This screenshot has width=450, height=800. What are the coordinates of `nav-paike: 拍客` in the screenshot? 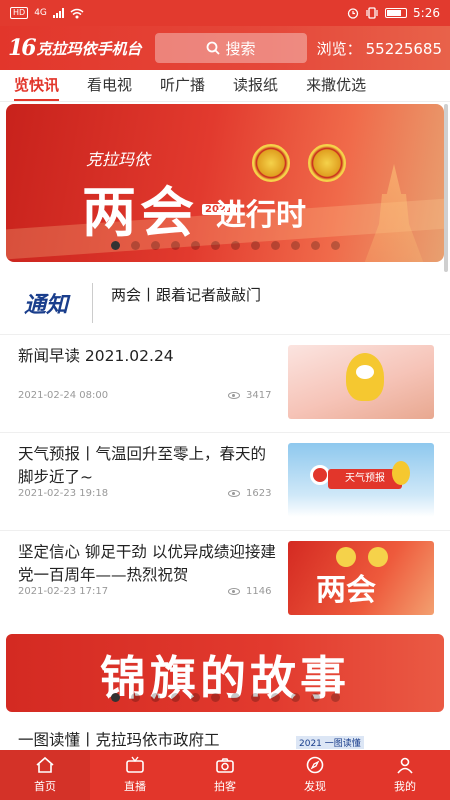 It's located at (225, 775).